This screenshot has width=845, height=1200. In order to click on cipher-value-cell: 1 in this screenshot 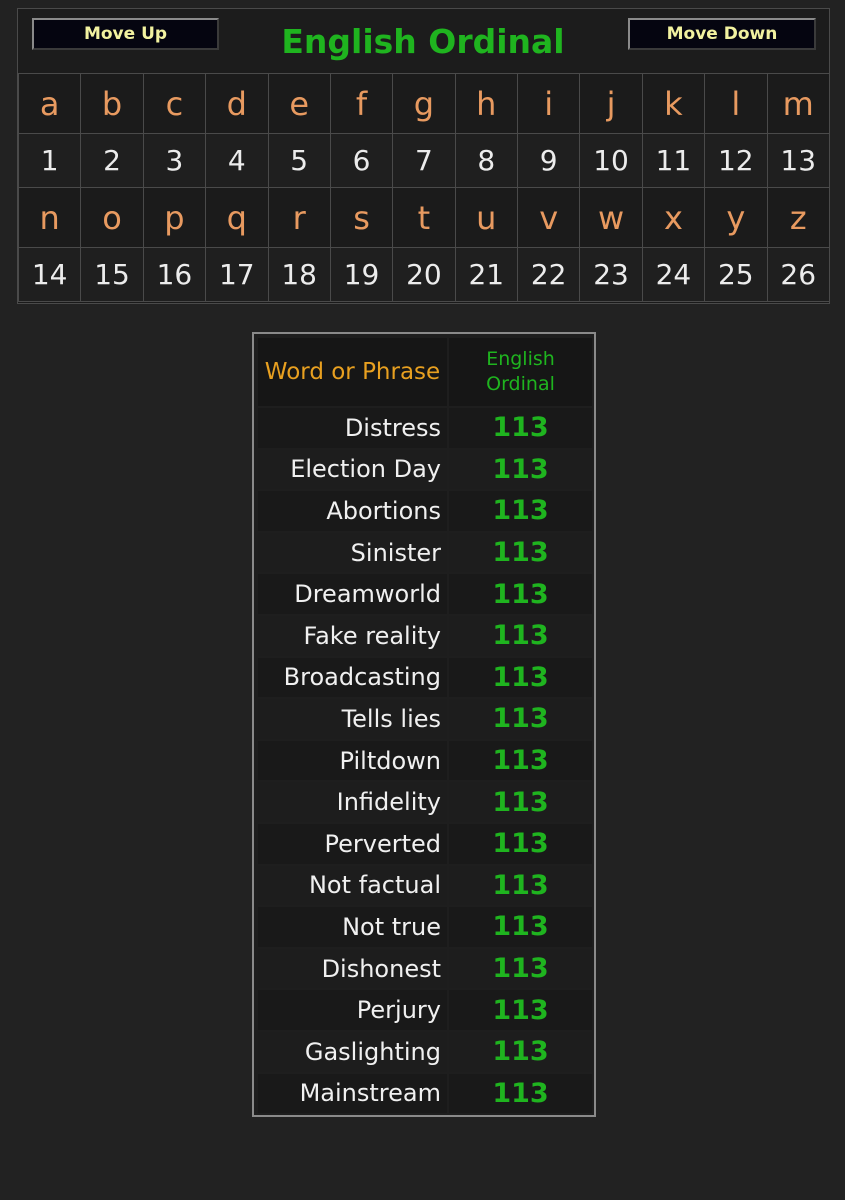, I will do `click(49, 160)`.